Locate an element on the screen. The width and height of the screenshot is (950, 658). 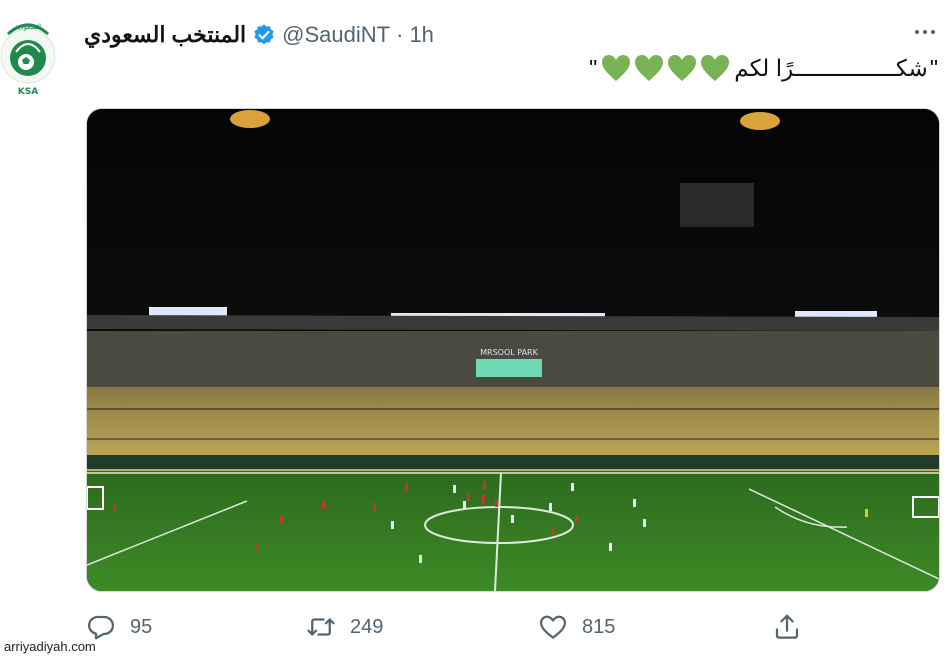
avatar: السعودية KSA is located at coordinates (31, 56).